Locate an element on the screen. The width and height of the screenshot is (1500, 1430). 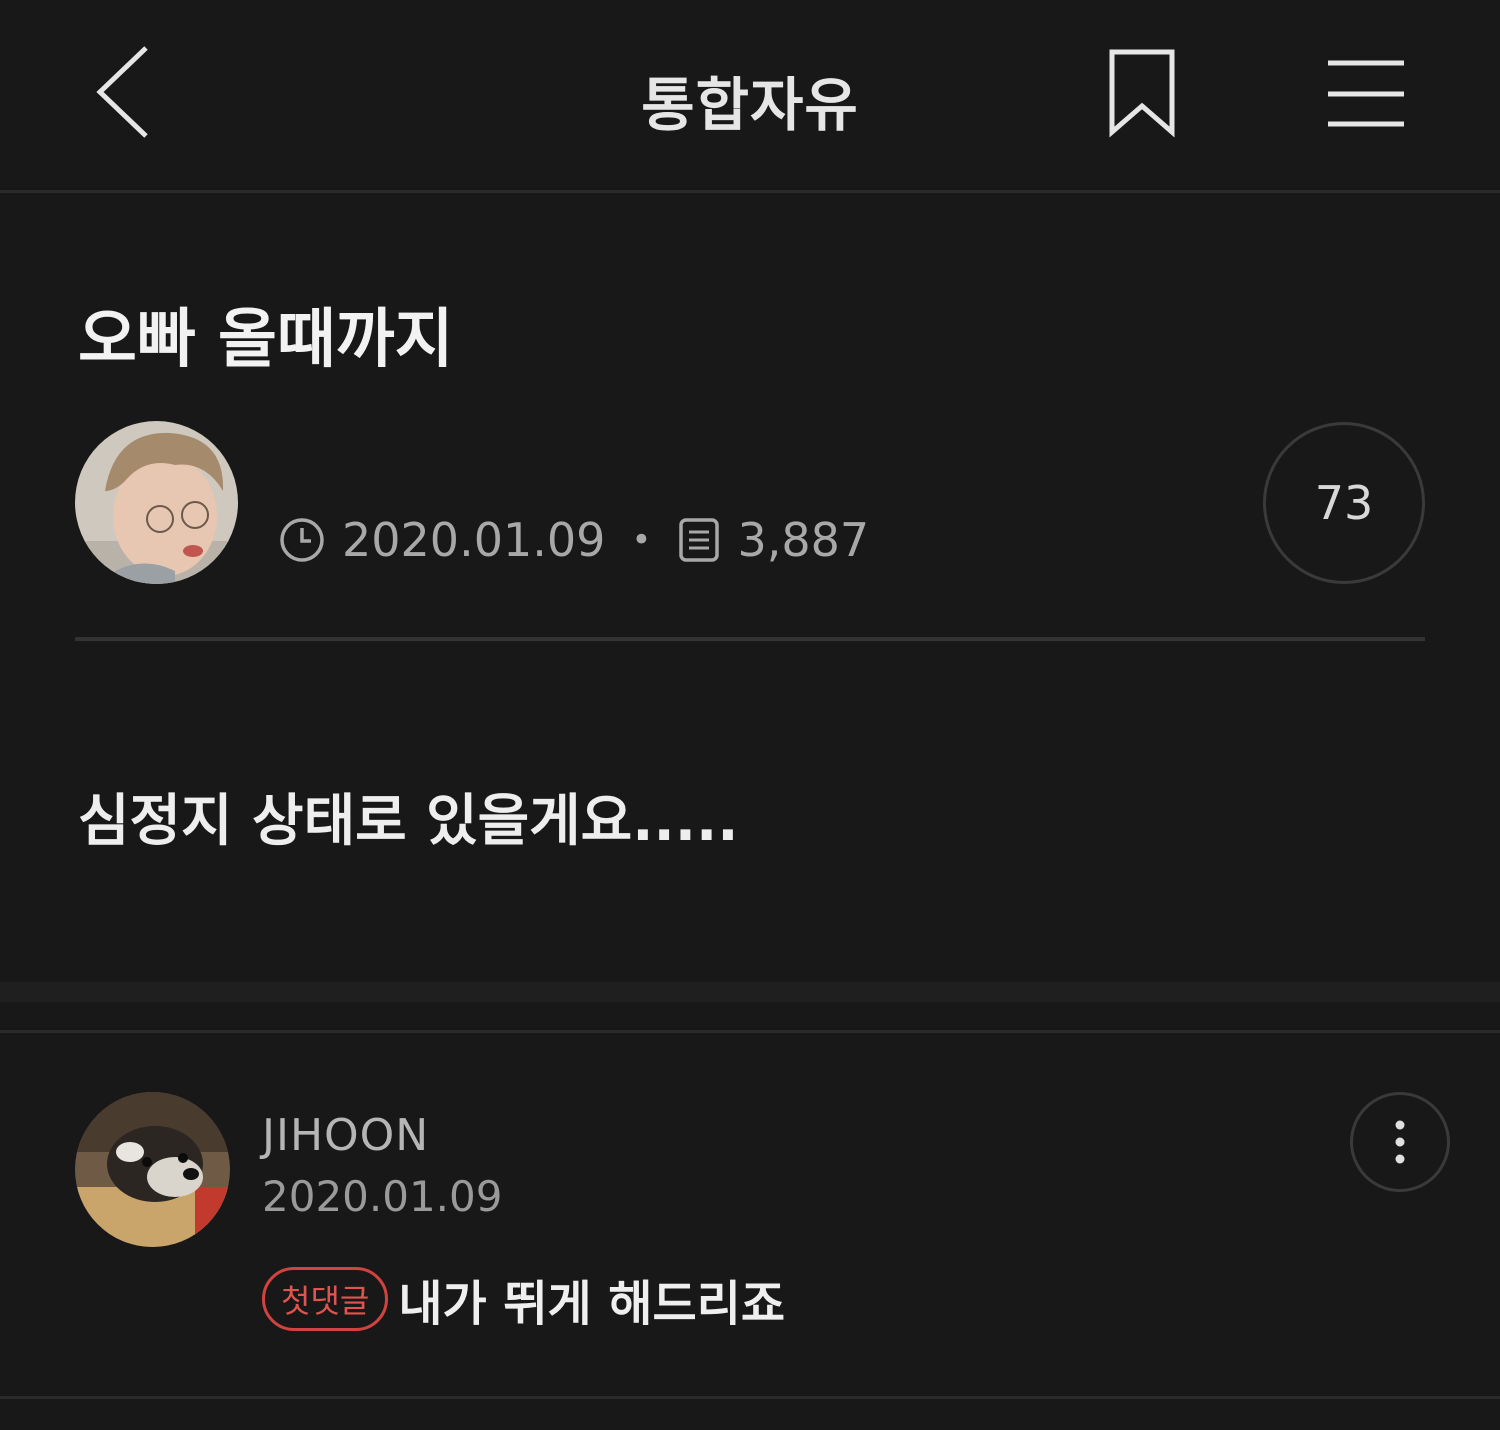
comment-date: 2020.01.09 is located at coordinates (382, 1196).